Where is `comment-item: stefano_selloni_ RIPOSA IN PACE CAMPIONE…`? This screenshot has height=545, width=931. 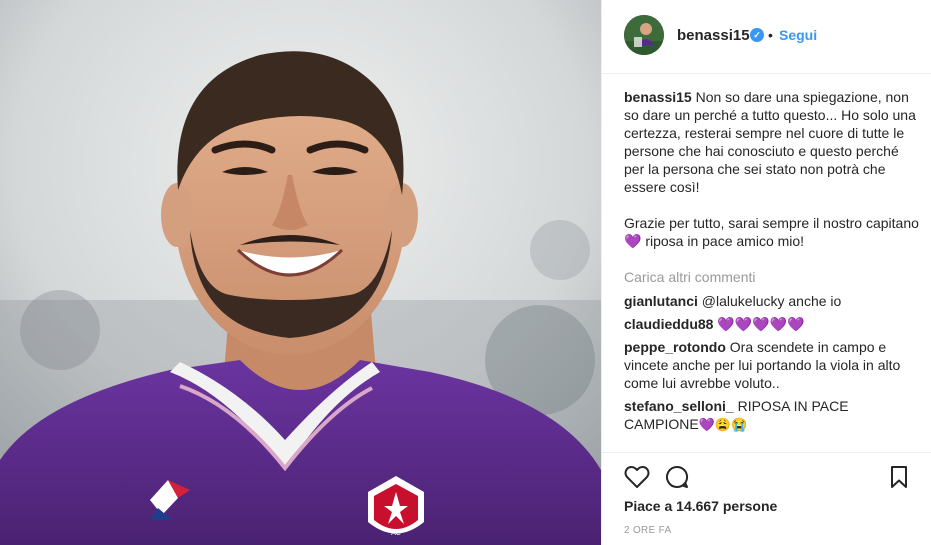 comment-item: stefano_selloni_ RIPOSA IN PACE CAMPIONE… is located at coordinates (772, 415).